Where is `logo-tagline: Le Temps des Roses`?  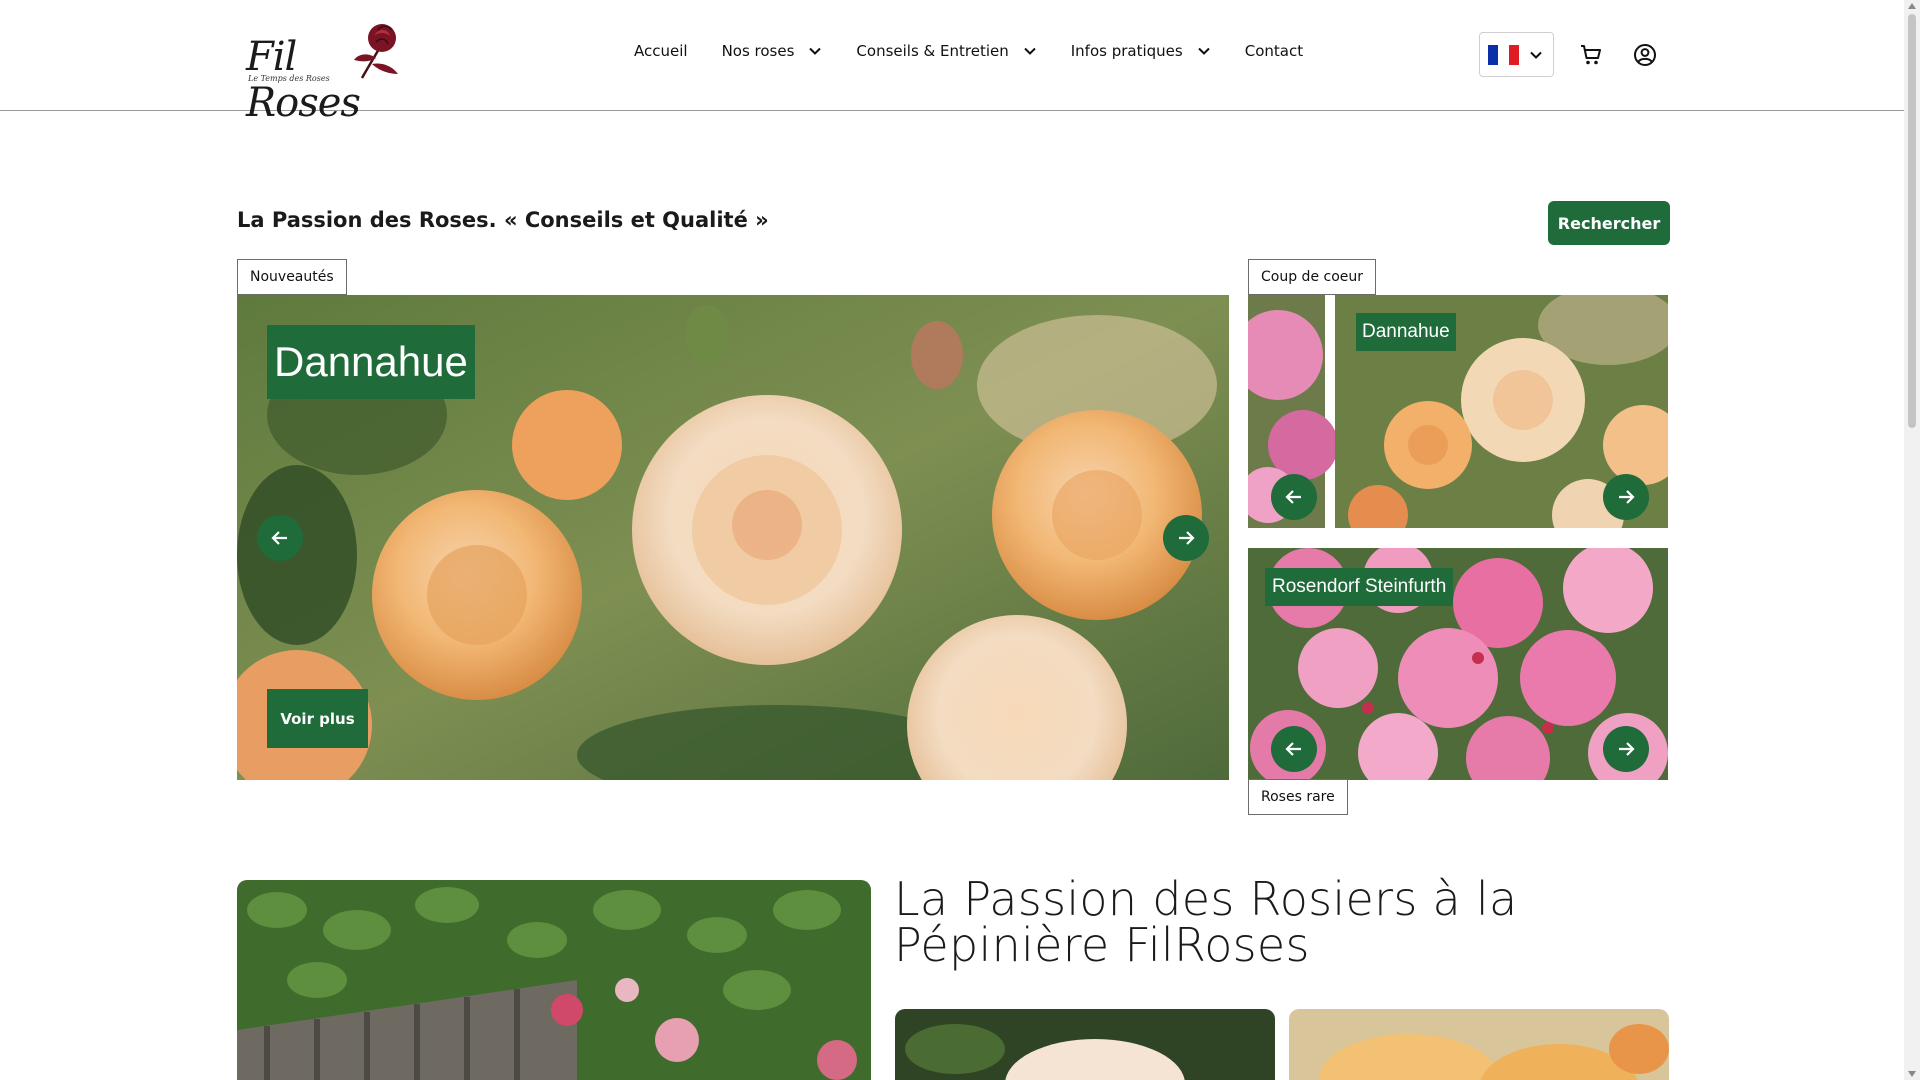
logo-tagline: Le Temps des Roses is located at coordinates (289, 78).